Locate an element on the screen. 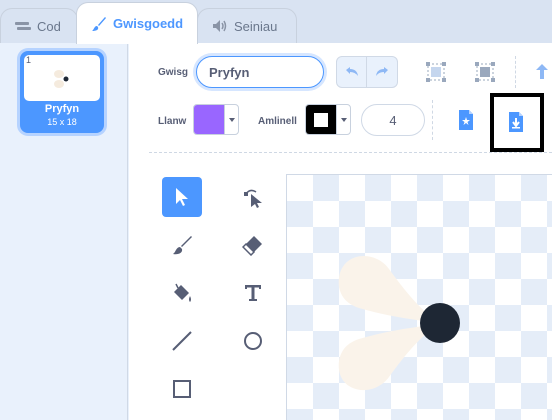 This screenshot has height=420, width=552. toolbar-separator is located at coordinates (350, 152).